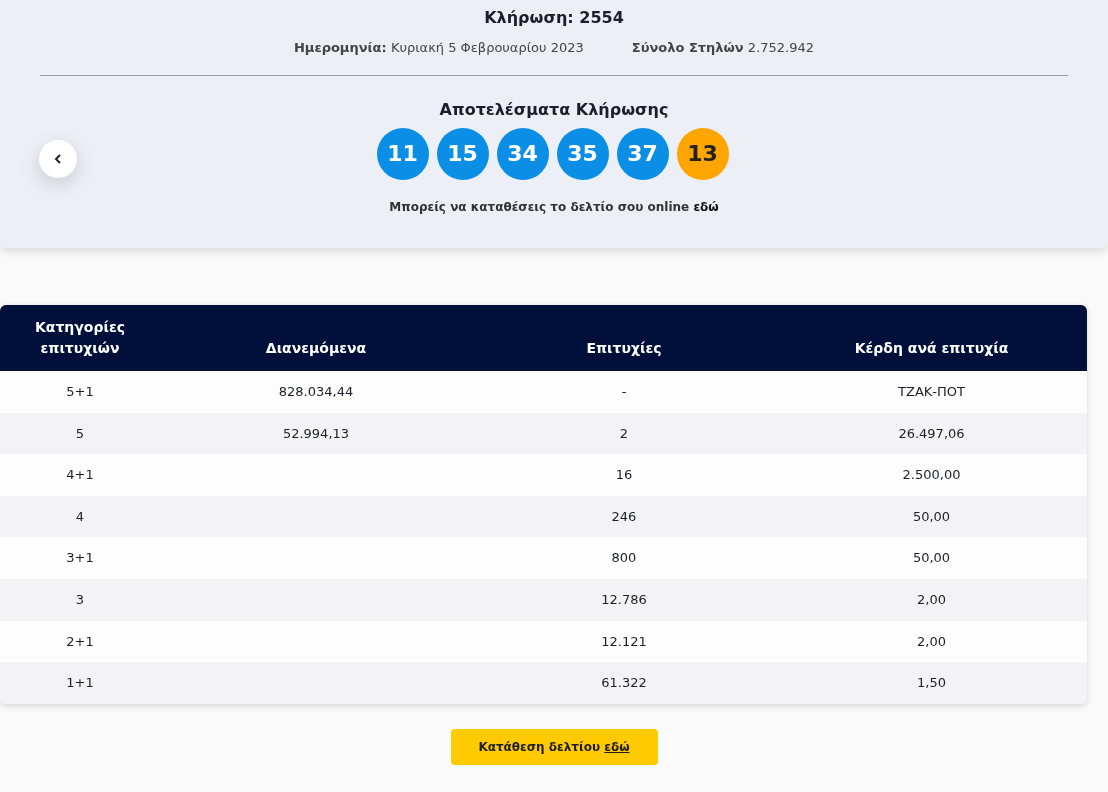 The width and height of the screenshot is (1108, 792). What do you see at coordinates (80, 433) in the screenshot?
I see `table-cell: 5` at bounding box center [80, 433].